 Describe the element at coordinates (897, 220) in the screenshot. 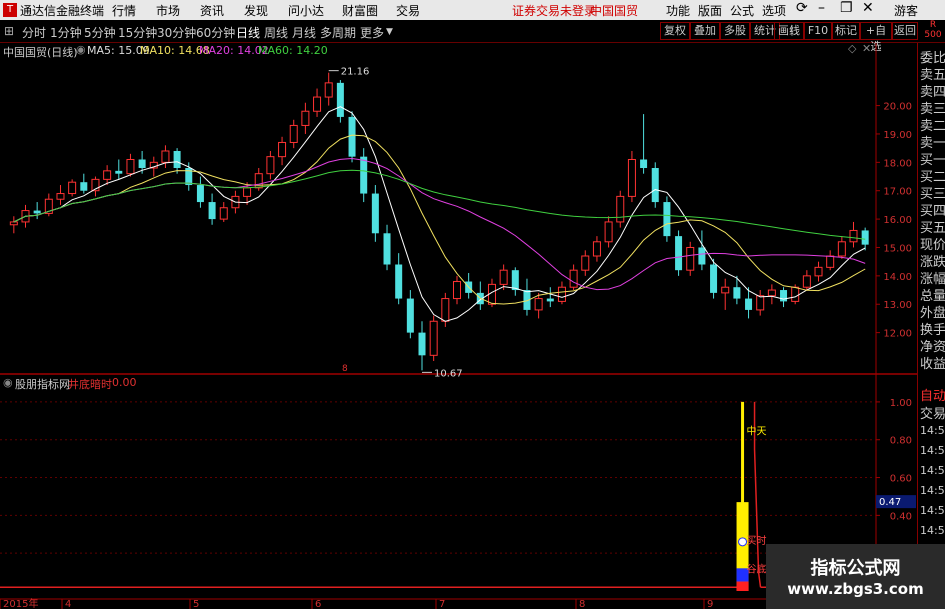

I see `y-tick-label: 16.00` at that location.